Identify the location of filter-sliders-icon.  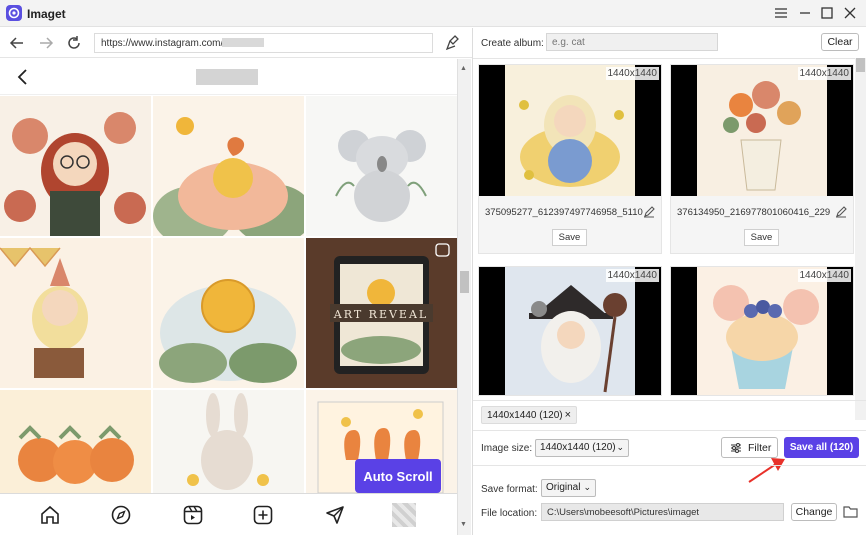
(736, 449).